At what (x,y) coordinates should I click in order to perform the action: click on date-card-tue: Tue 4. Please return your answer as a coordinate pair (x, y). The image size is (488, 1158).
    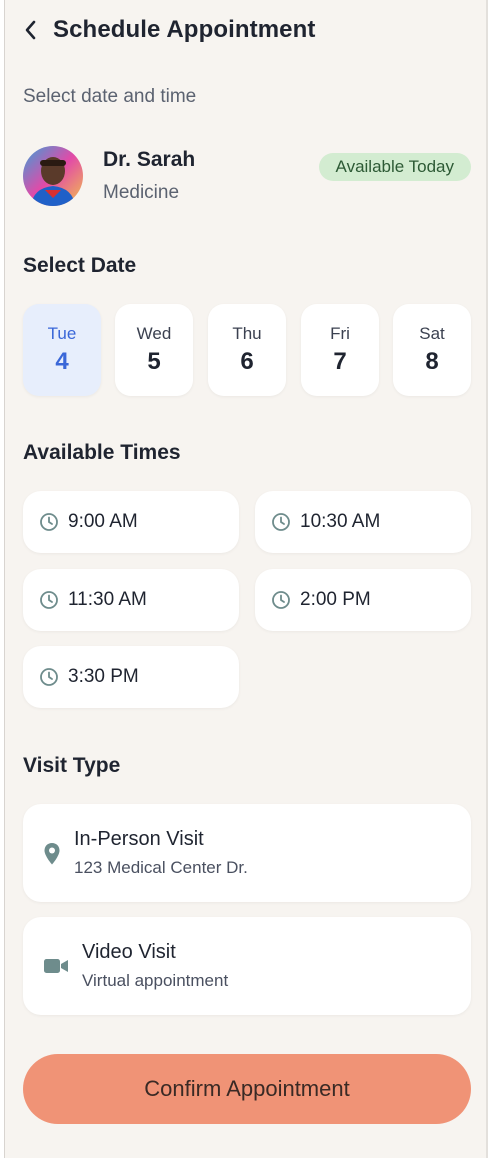
    Looking at the image, I should click on (62, 350).